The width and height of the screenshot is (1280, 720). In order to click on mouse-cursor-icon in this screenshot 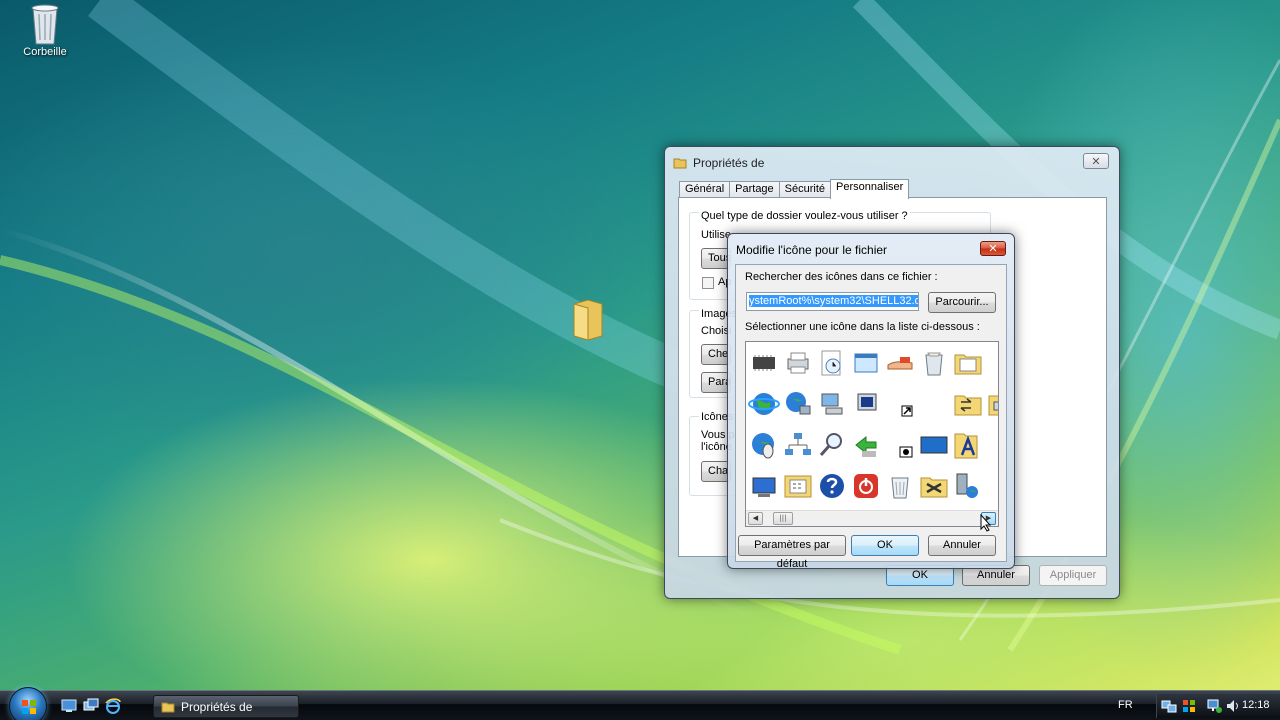, I will do `click(986, 523)`.